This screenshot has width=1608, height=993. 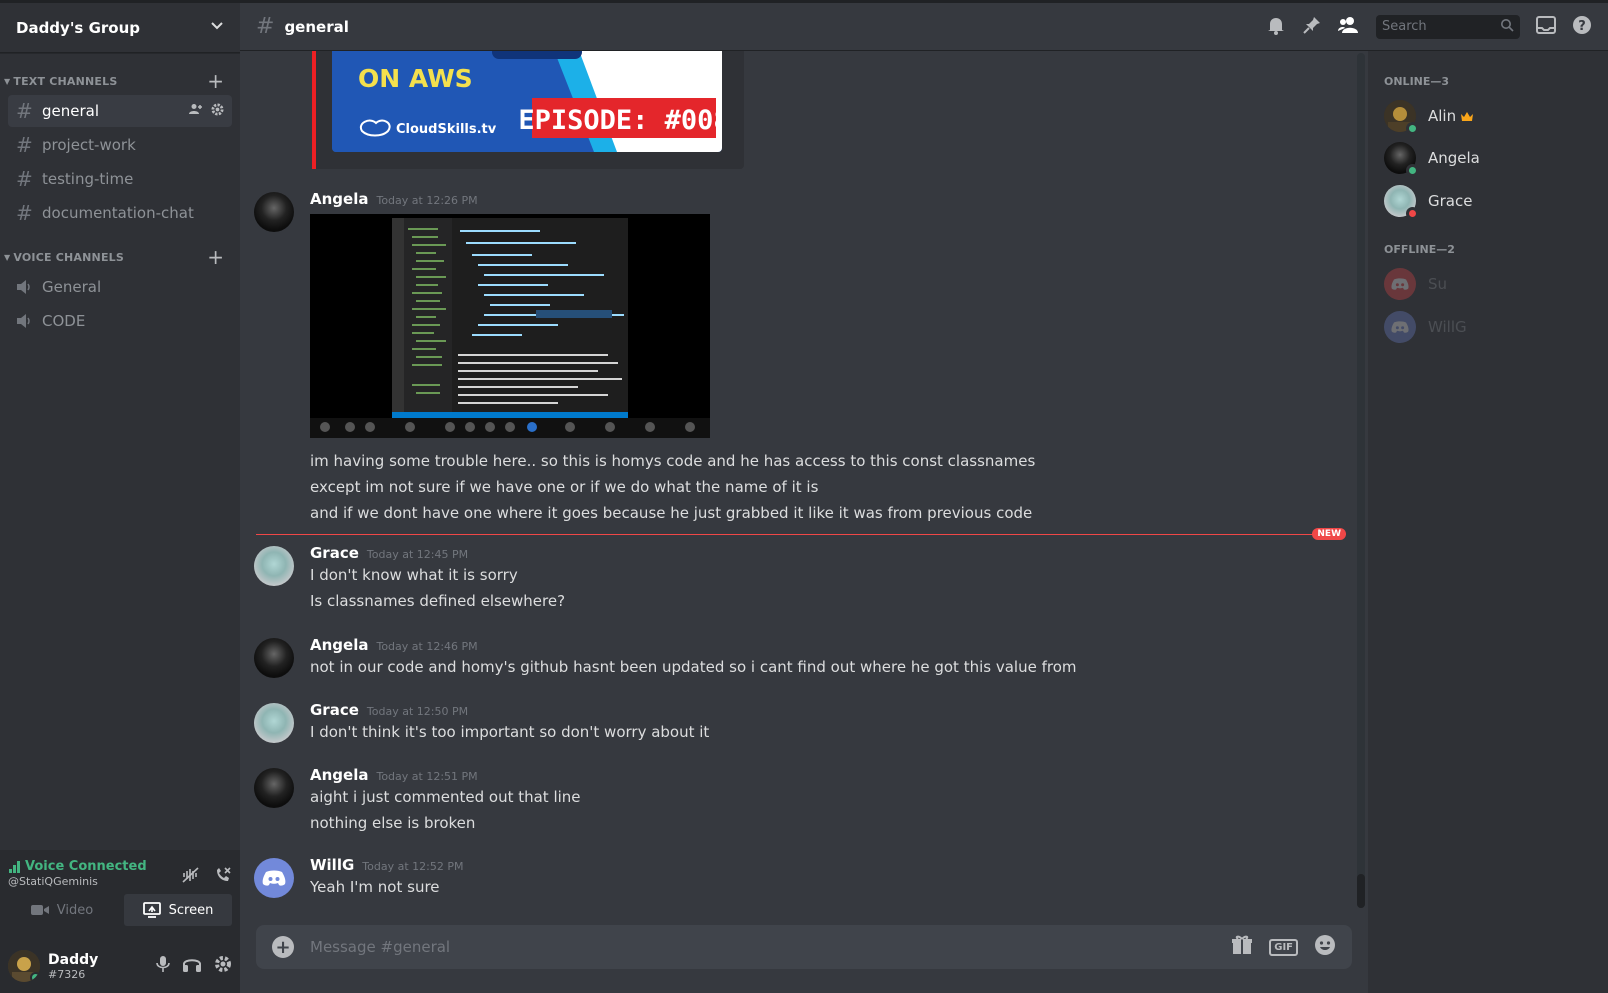 What do you see at coordinates (217, 111) in the screenshot?
I see `gear-icon` at bounding box center [217, 111].